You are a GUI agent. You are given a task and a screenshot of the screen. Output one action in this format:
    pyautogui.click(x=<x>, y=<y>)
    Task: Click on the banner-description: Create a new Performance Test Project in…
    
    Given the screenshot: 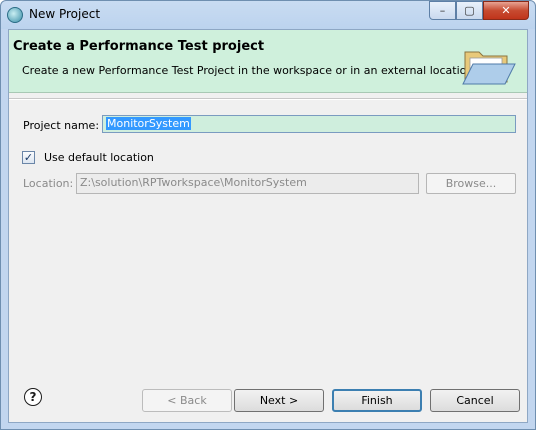 What is the action you would take?
    pyautogui.click(x=249, y=70)
    